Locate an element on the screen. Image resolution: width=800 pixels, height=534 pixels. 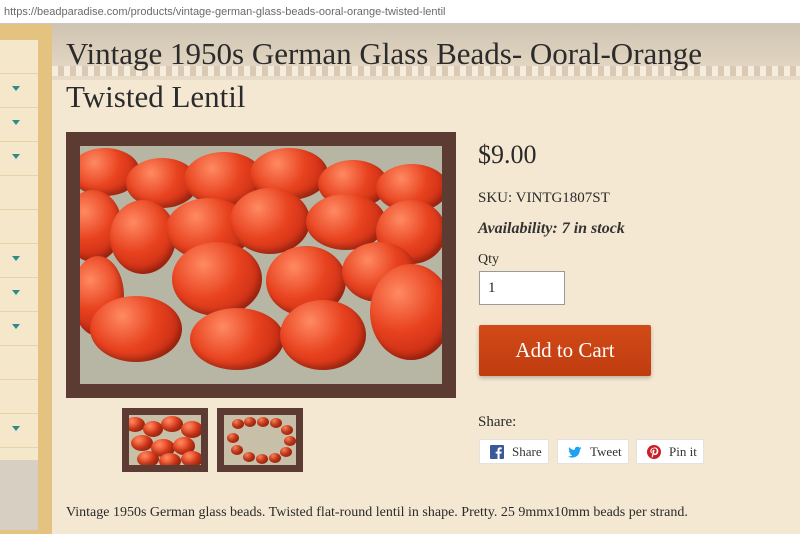
sidebar-panel is located at coordinates (19, 495).